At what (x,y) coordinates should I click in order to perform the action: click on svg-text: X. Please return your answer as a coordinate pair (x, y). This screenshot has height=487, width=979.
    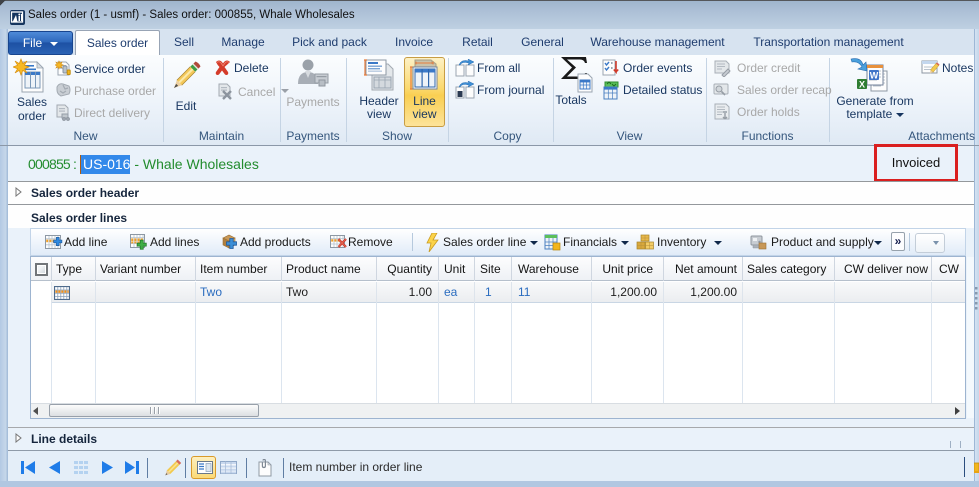
    Looking at the image, I should click on (862, 85).